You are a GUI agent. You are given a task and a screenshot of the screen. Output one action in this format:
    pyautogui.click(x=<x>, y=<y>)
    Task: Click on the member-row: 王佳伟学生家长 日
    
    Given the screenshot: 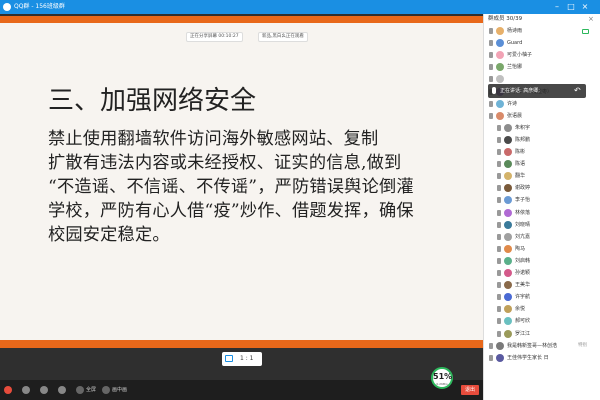 What is the action you would take?
    pyautogui.click(x=542, y=358)
    